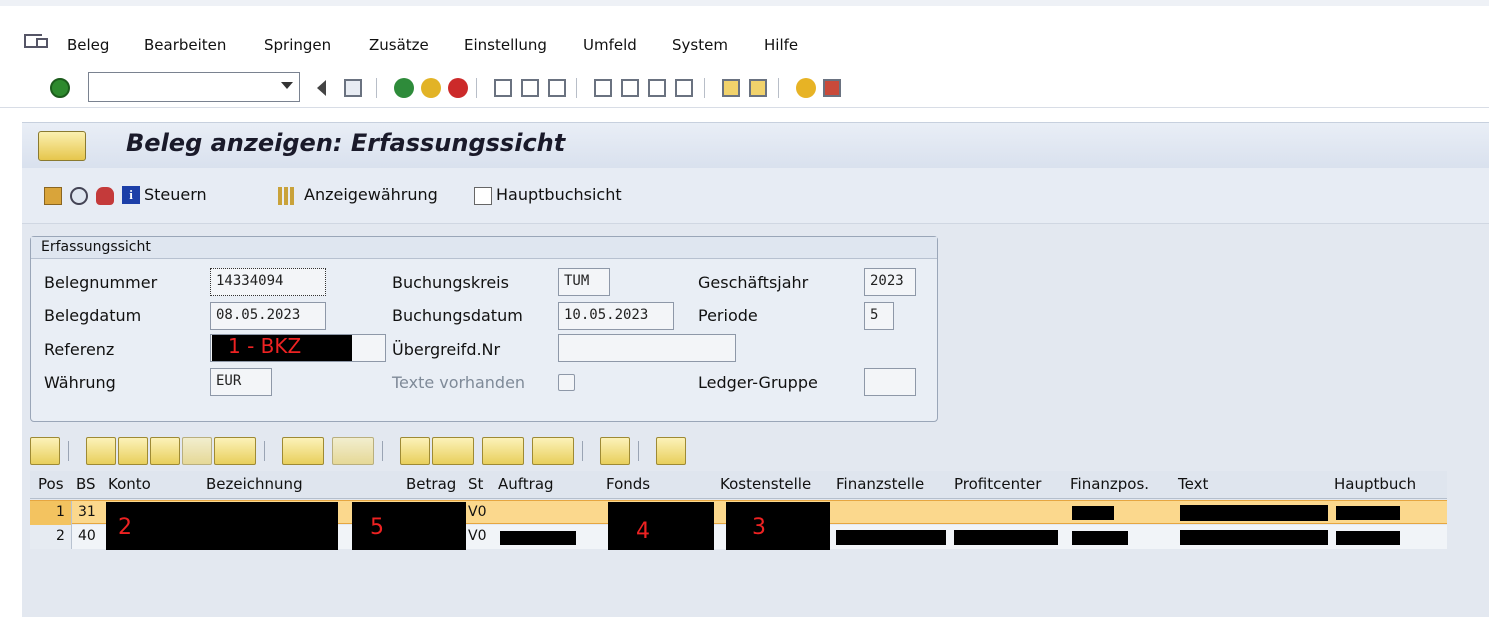 This screenshot has height=617, width=1489. Describe the element at coordinates (584, 282) in the screenshot. I see `buchungskreis-field: TUM` at that location.